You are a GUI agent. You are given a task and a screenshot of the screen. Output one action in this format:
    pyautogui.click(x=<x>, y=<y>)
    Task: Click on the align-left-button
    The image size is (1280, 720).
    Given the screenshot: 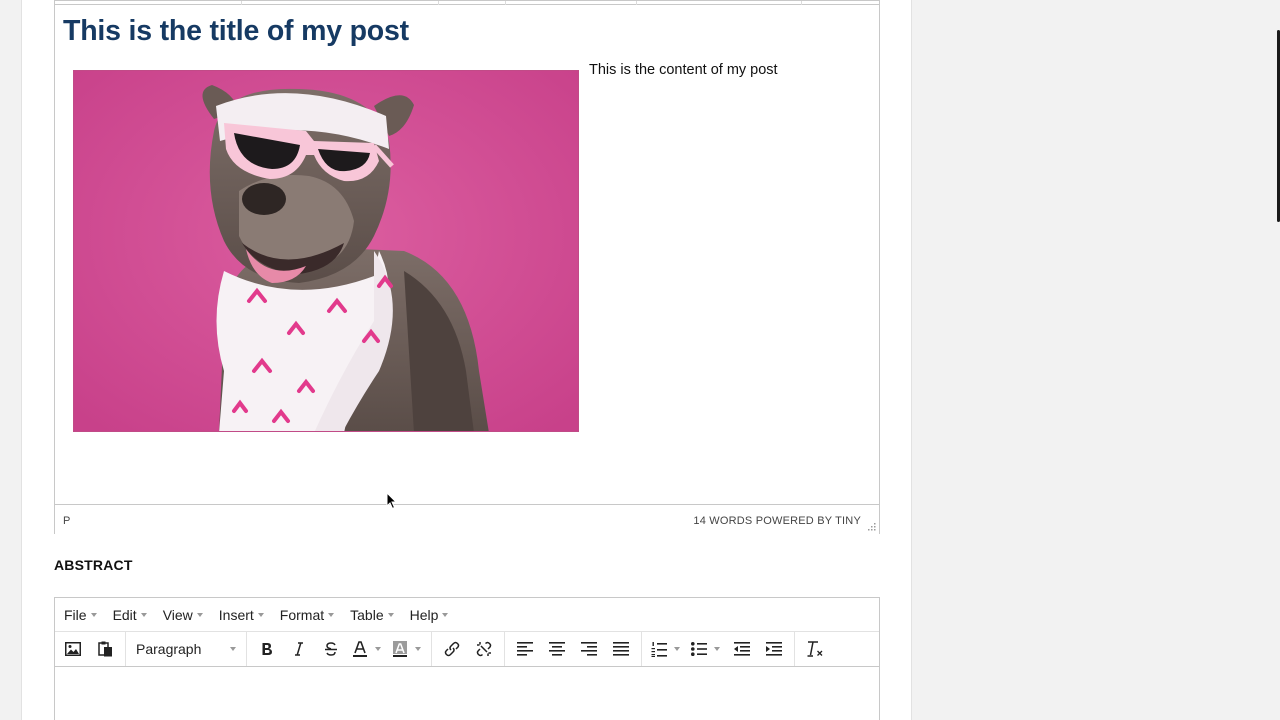 What is the action you would take?
    pyautogui.click(x=525, y=649)
    